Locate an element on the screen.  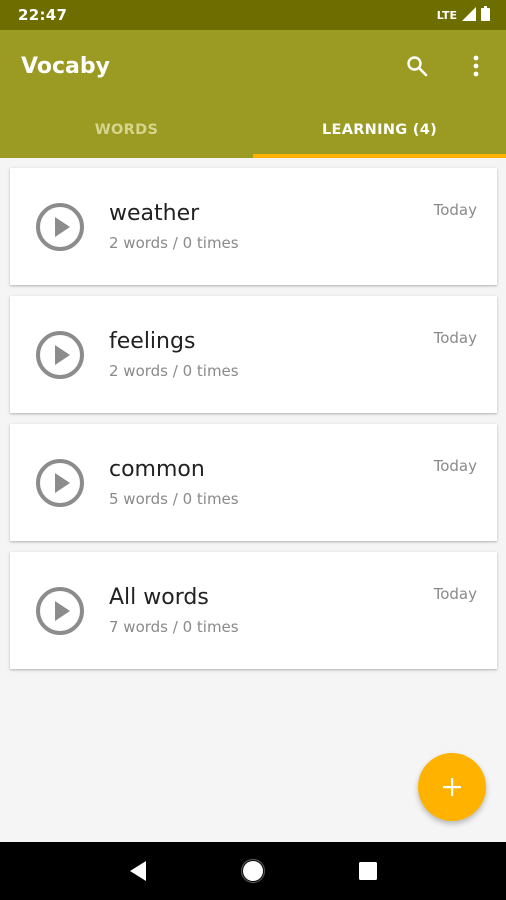
network-type: LTE is located at coordinates (446, 15).